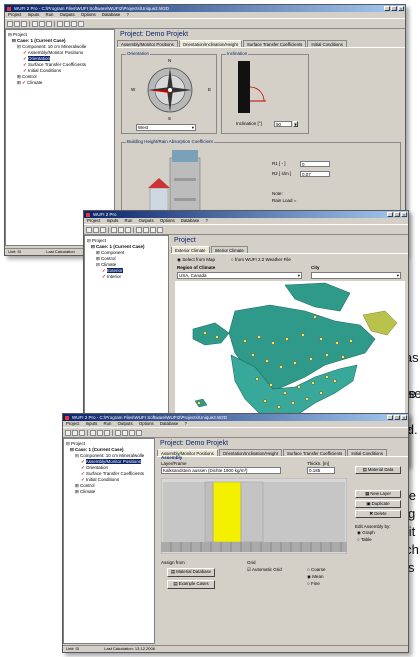 This screenshot has height=657, width=420. I want to click on chevron-down-icon: ▾, so click(397, 275).